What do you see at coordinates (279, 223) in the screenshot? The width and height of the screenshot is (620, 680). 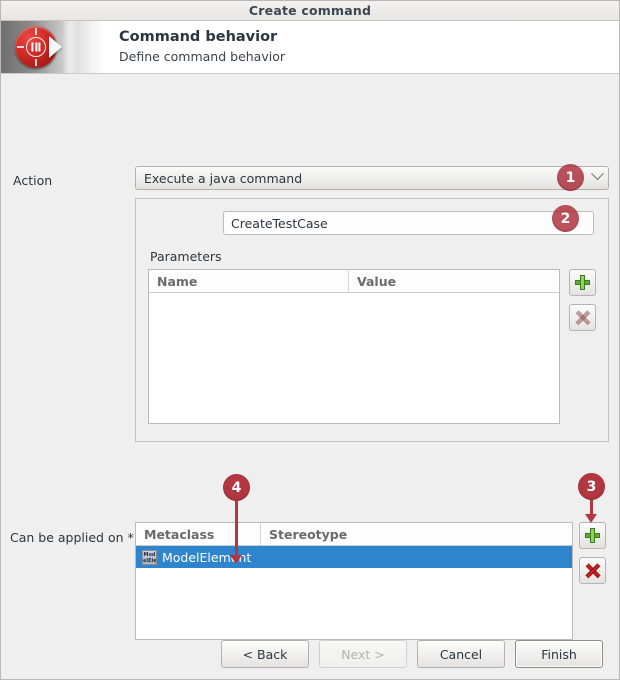 I see `java-class-value: CreateTestCase` at bounding box center [279, 223].